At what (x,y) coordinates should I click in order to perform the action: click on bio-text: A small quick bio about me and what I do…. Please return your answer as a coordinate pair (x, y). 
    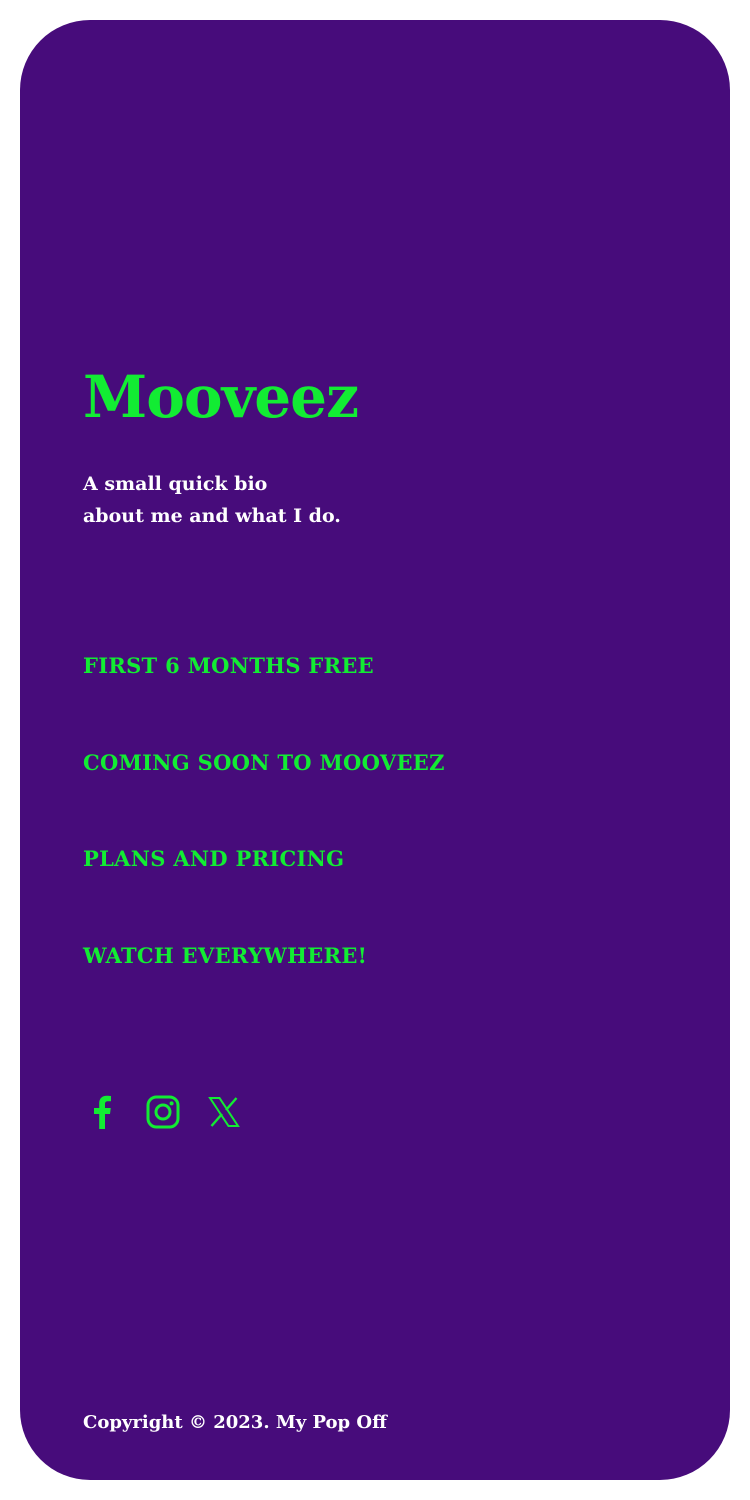
    Looking at the image, I should click on (212, 500).